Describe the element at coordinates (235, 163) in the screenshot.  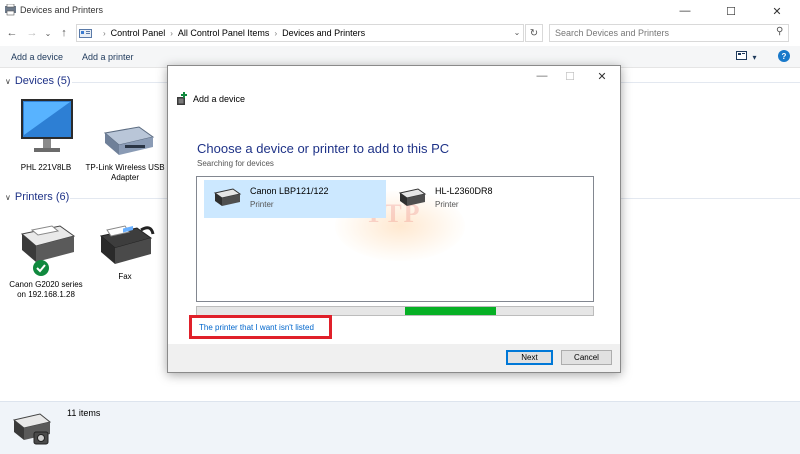
I see `search-status: Searching for devices` at that location.